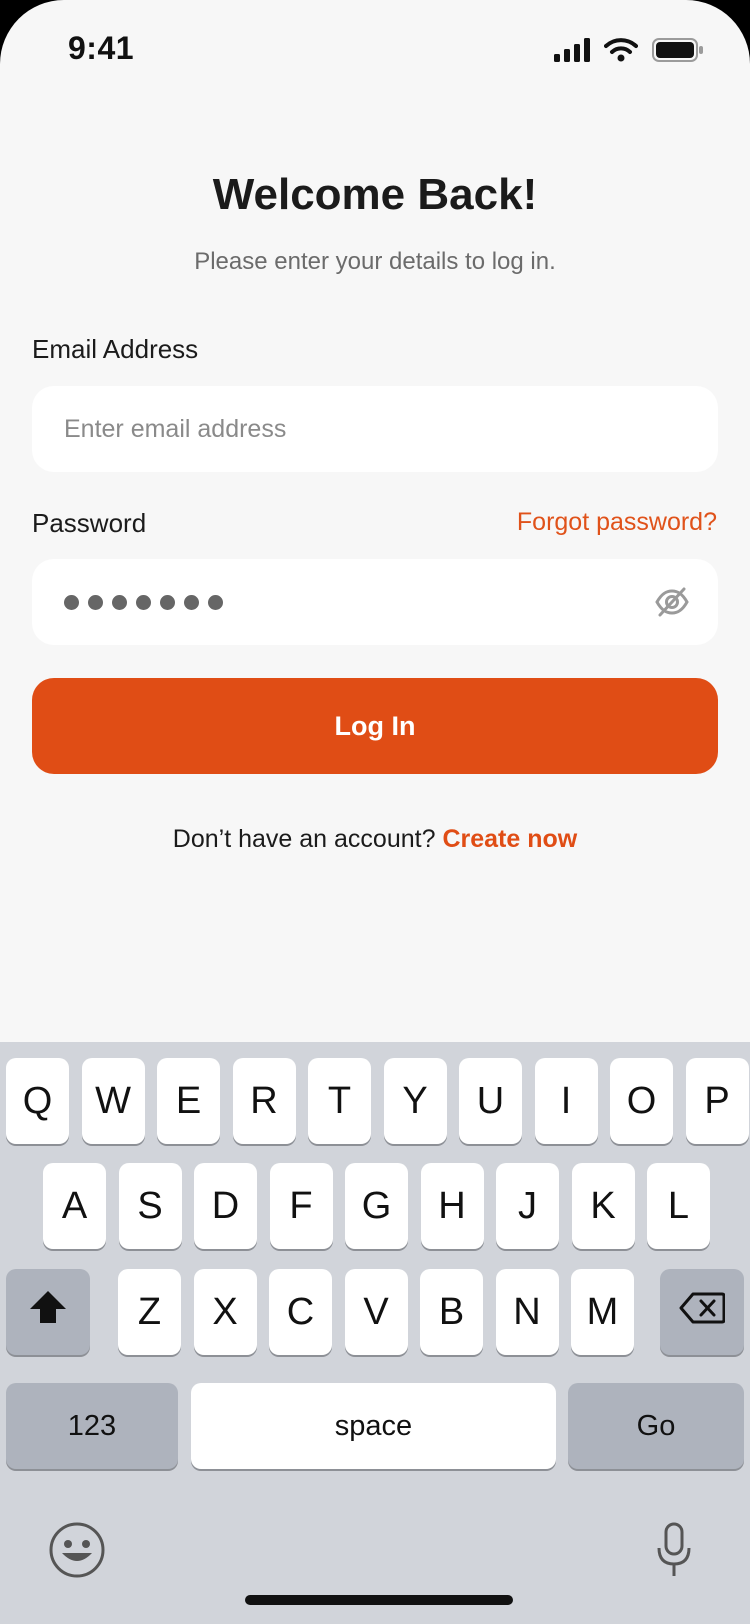 The width and height of the screenshot is (750, 1624). What do you see at coordinates (415, 1101) in the screenshot?
I see `key-y: Y` at bounding box center [415, 1101].